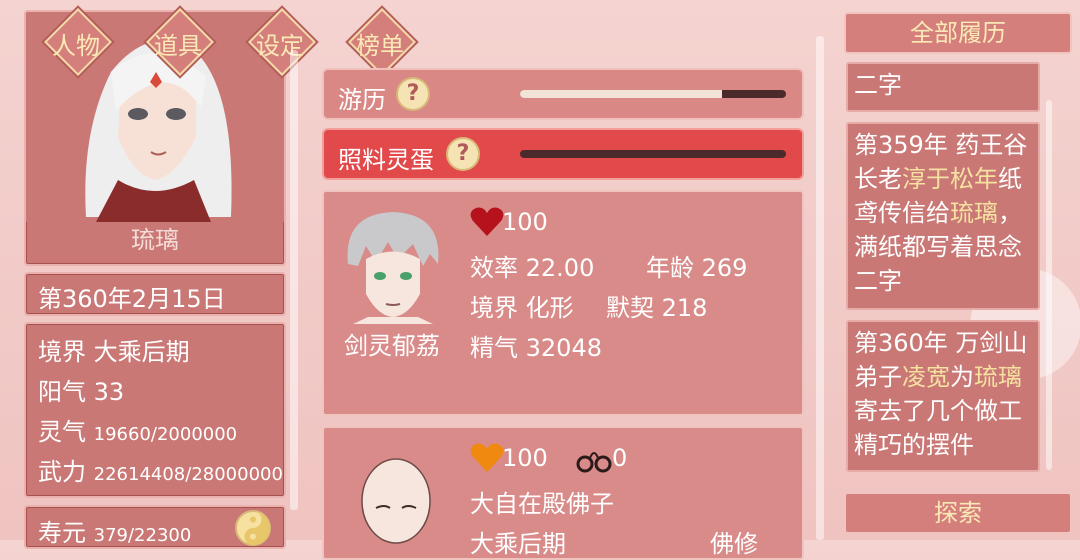 This screenshot has height=560, width=1080. Describe the element at coordinates (178, 46) in the screenshot. I see `tab-label: 道具` at that location.